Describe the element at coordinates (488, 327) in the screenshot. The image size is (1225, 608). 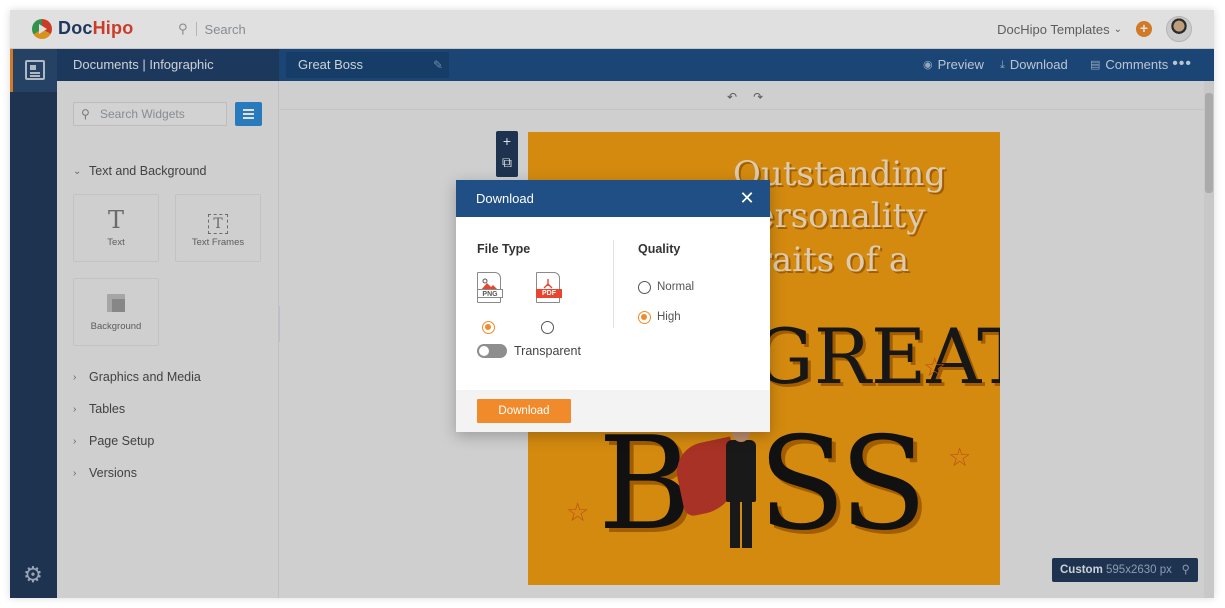
I see `file-type-png-radio` at that location.